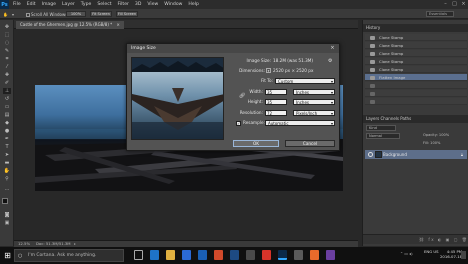  I want to click on eraser-tool-icon: ▭, so click(7, 107).